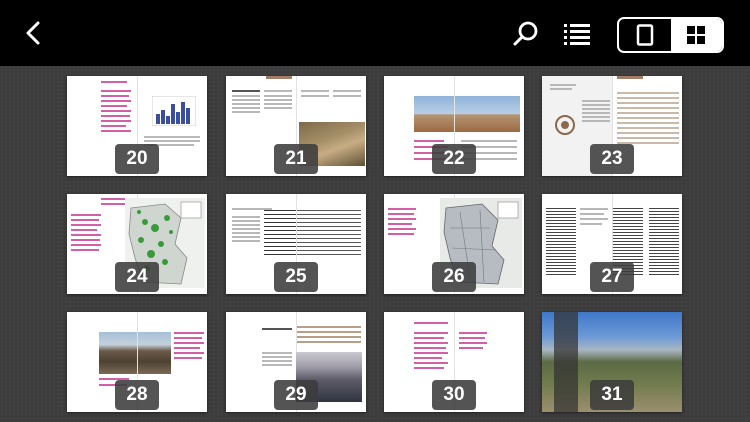 This screenshot has height=422, width=750. Describe the element at coordinates (612, 277) in the screenshot. I see `page-number-badge: 27` at that location.